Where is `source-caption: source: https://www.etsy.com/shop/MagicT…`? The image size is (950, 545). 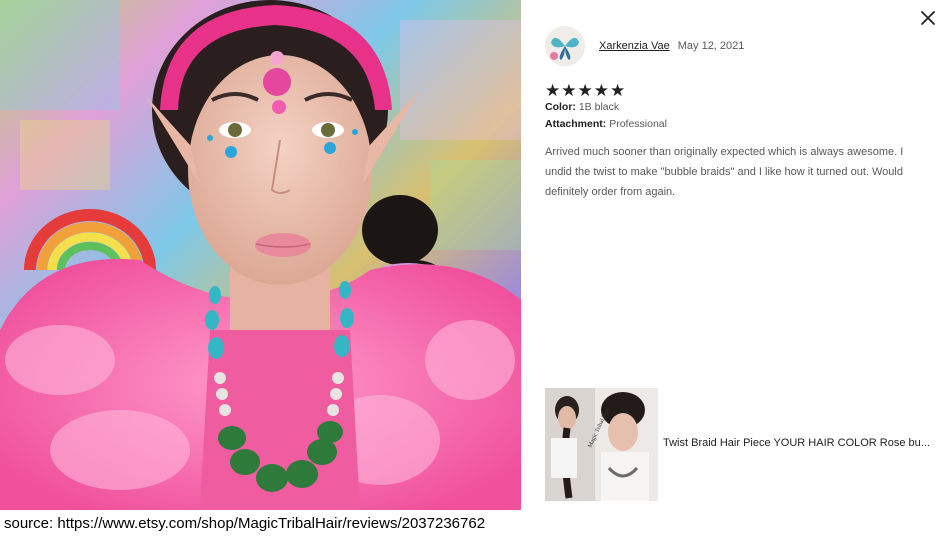
source-caption: source: https://www.etsy.com/shop/MagicT… is located at coordinates (245, 523).